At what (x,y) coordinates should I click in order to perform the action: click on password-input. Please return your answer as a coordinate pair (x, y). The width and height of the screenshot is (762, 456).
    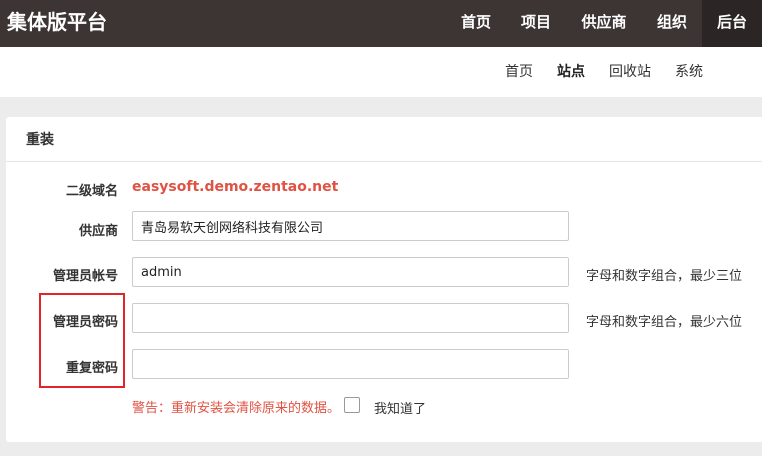
    Looking at the image, I should click on (350, 318).